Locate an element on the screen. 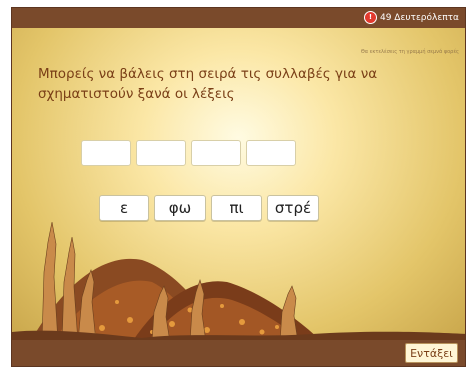 This screenshot has height=371, width=473. timer: ! 49 Δευτερόλεπτα is located at coordinates (411, 17).